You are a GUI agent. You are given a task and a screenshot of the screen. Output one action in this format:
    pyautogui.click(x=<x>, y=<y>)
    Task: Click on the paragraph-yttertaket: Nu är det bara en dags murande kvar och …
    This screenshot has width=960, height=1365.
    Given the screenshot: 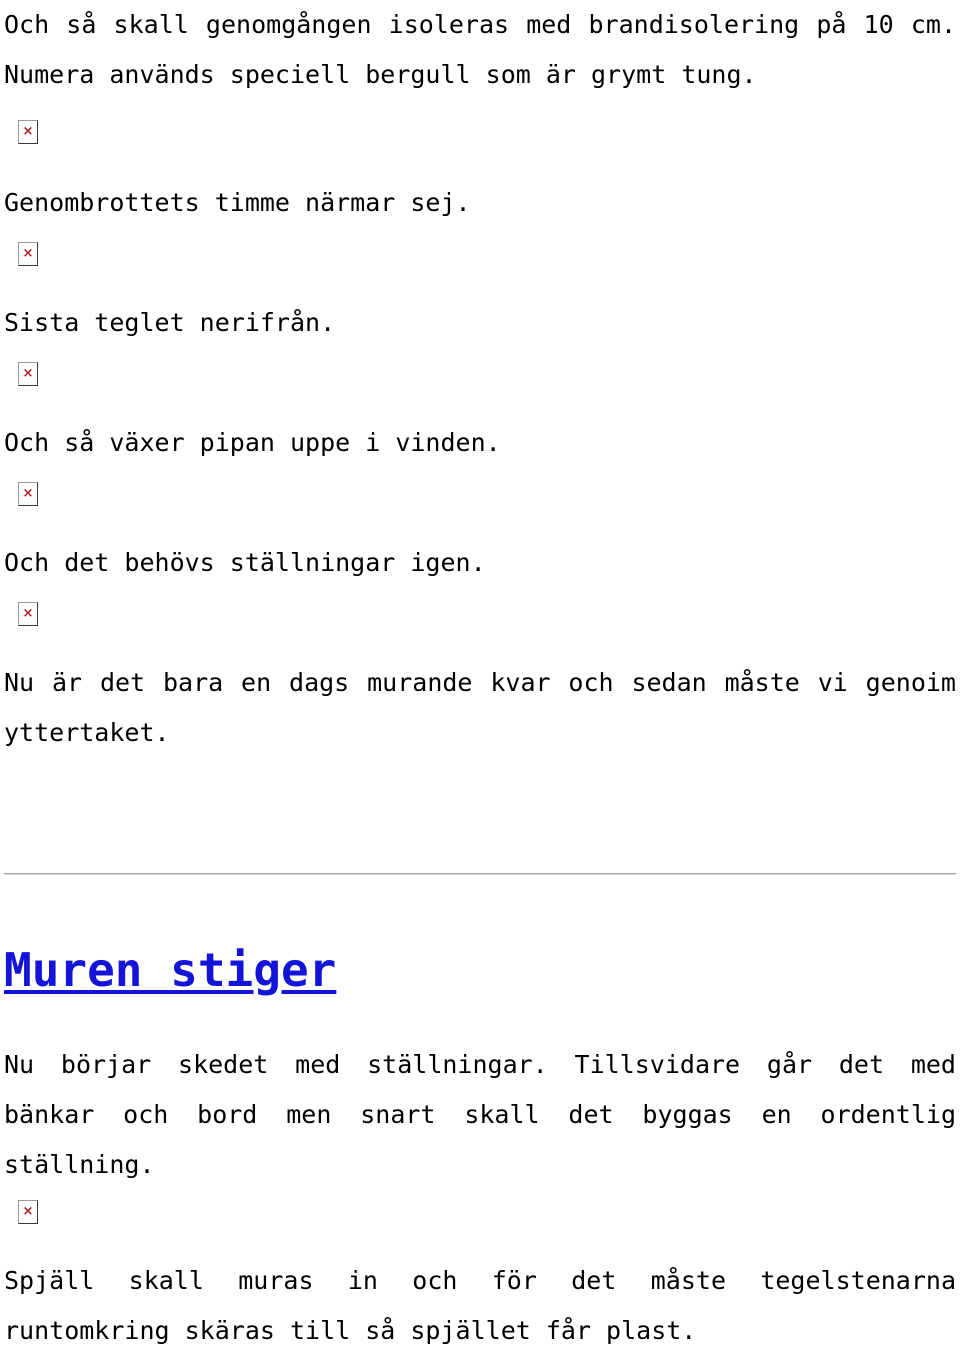 What is the action you would take?
    pyautogui.click(x=480, y=707)
    